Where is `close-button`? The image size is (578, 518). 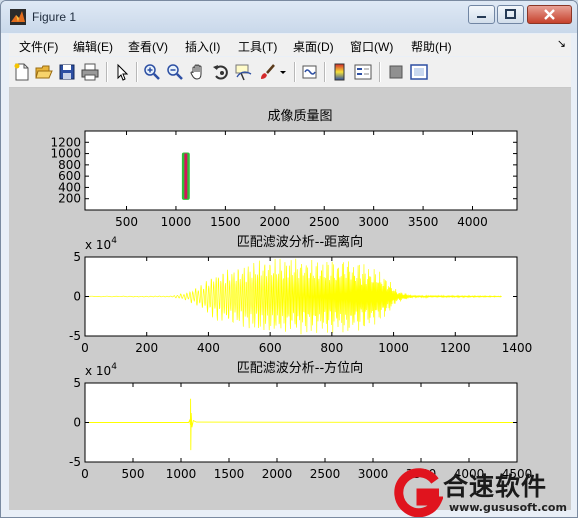 close-button is located at coordinates (549, 14).